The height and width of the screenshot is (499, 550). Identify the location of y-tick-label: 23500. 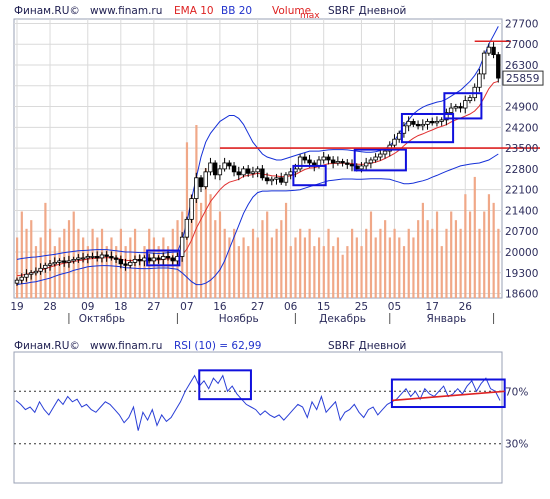
(521, 149).